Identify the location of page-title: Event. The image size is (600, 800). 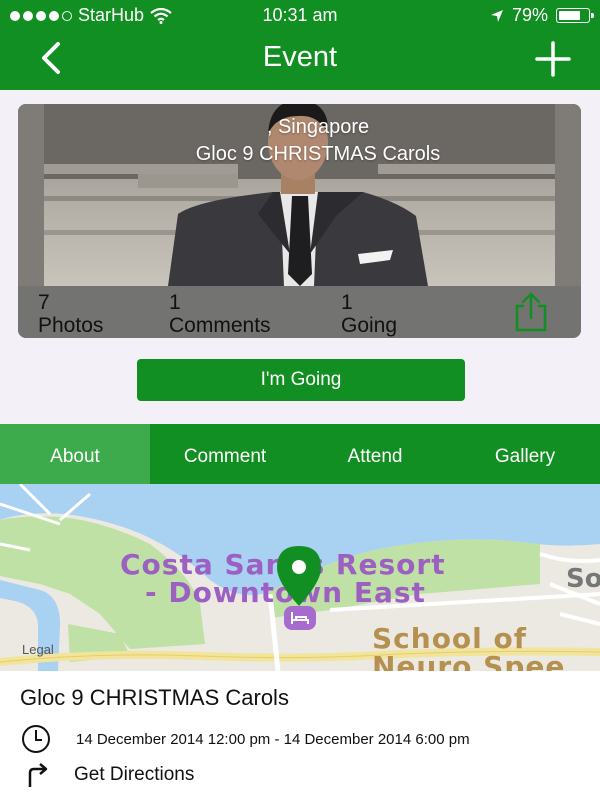
(300, 57).